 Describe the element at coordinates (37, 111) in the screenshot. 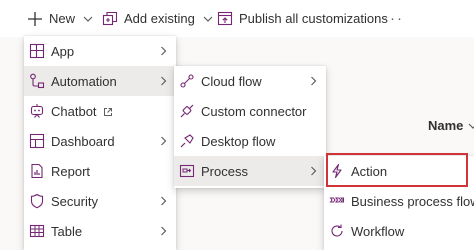

I see `chatbot-icon` at that location.